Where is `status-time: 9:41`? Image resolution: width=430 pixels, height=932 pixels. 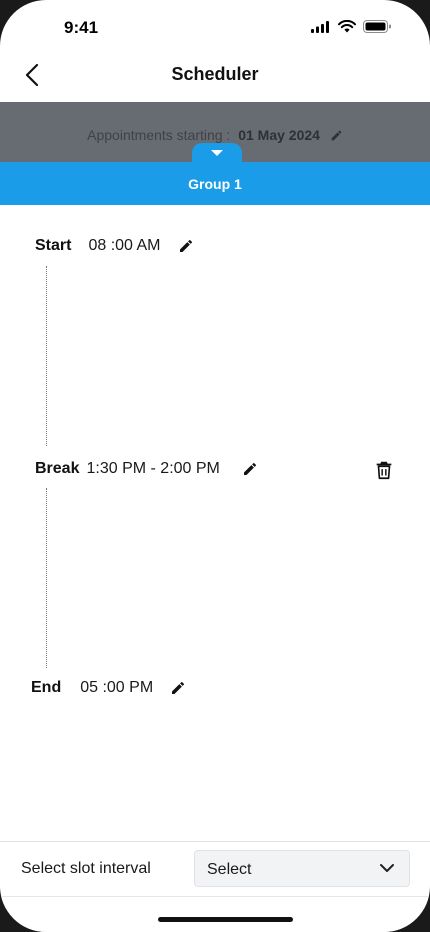
status-time: 9:41 is located at coordinates (81, 27).